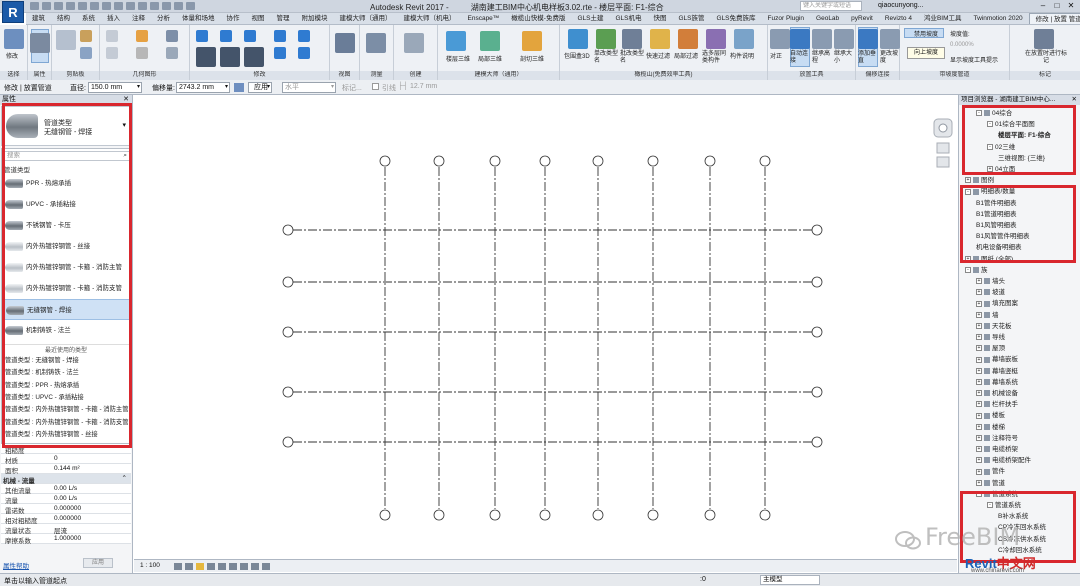  I want to click on section-icon, so click(154, 6).